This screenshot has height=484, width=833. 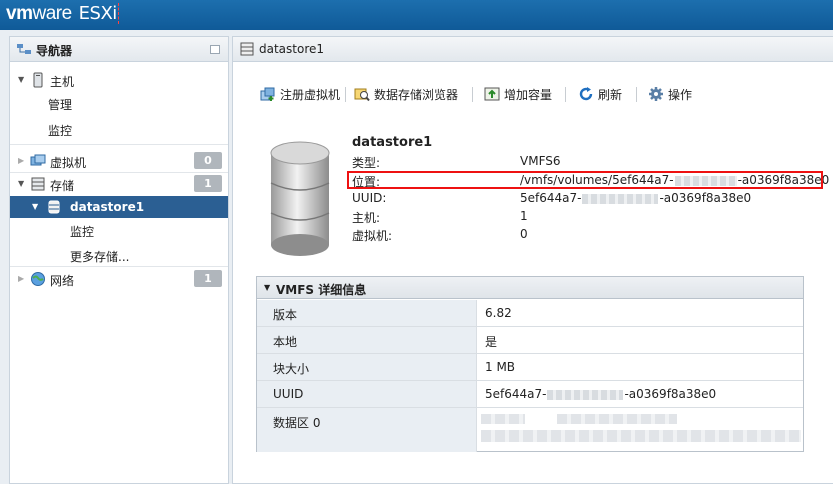 I want to click on table-row: 版本 6.82, so click(x=530, y=313).